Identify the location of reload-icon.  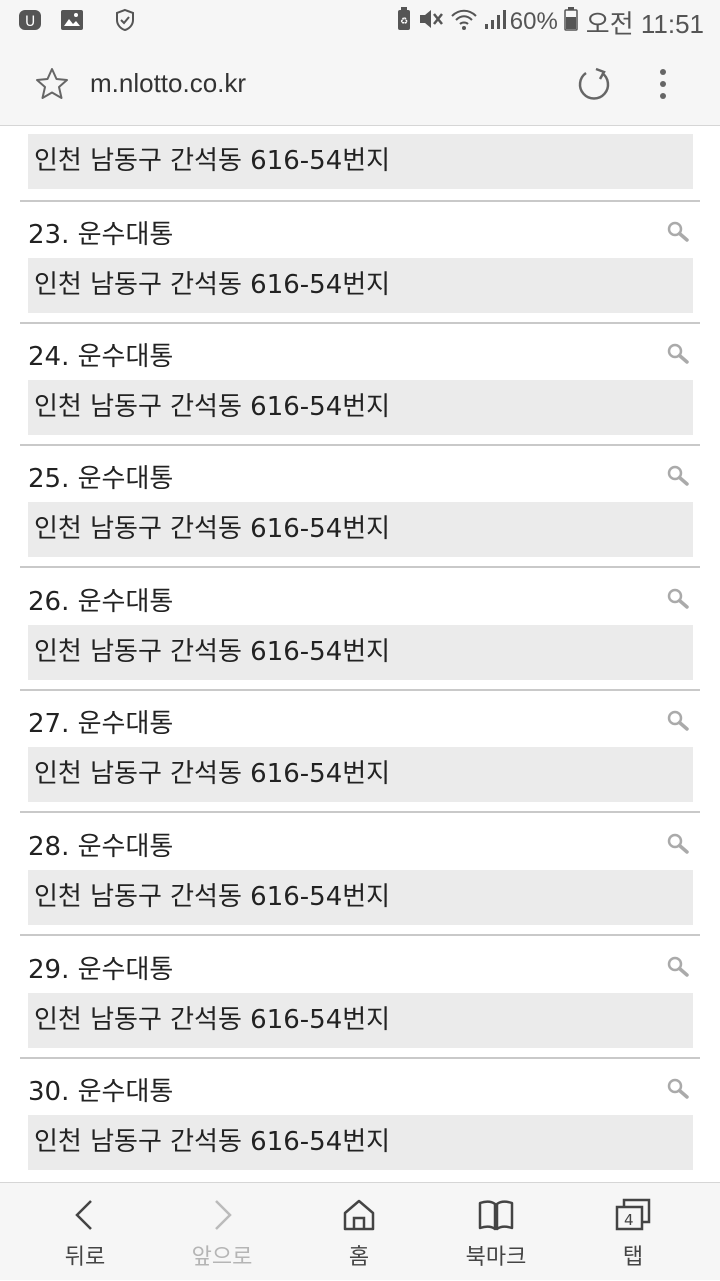
(594, 83).